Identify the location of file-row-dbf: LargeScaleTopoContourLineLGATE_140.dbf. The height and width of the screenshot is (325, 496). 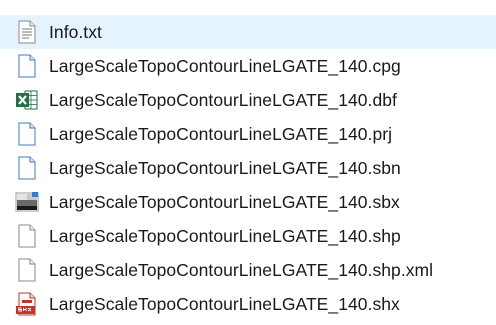
(248, 100).